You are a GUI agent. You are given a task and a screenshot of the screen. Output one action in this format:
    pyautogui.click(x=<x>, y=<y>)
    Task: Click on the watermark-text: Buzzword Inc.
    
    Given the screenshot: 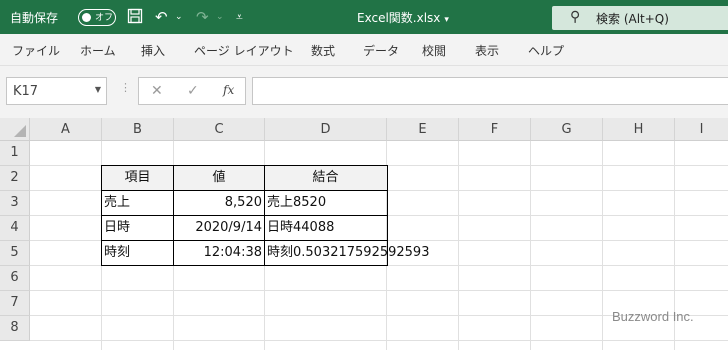 What is the action you would take?
    pyautogui.click(x=653, y=316)
    